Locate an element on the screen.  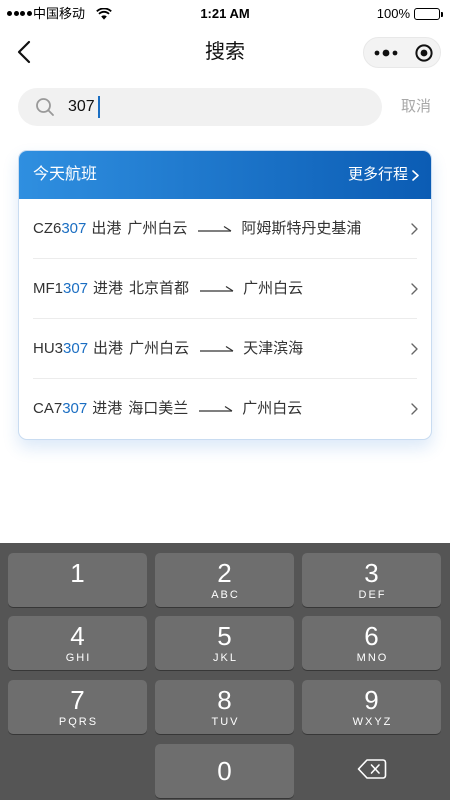
text-cursor is located at coordinates (98, 107).